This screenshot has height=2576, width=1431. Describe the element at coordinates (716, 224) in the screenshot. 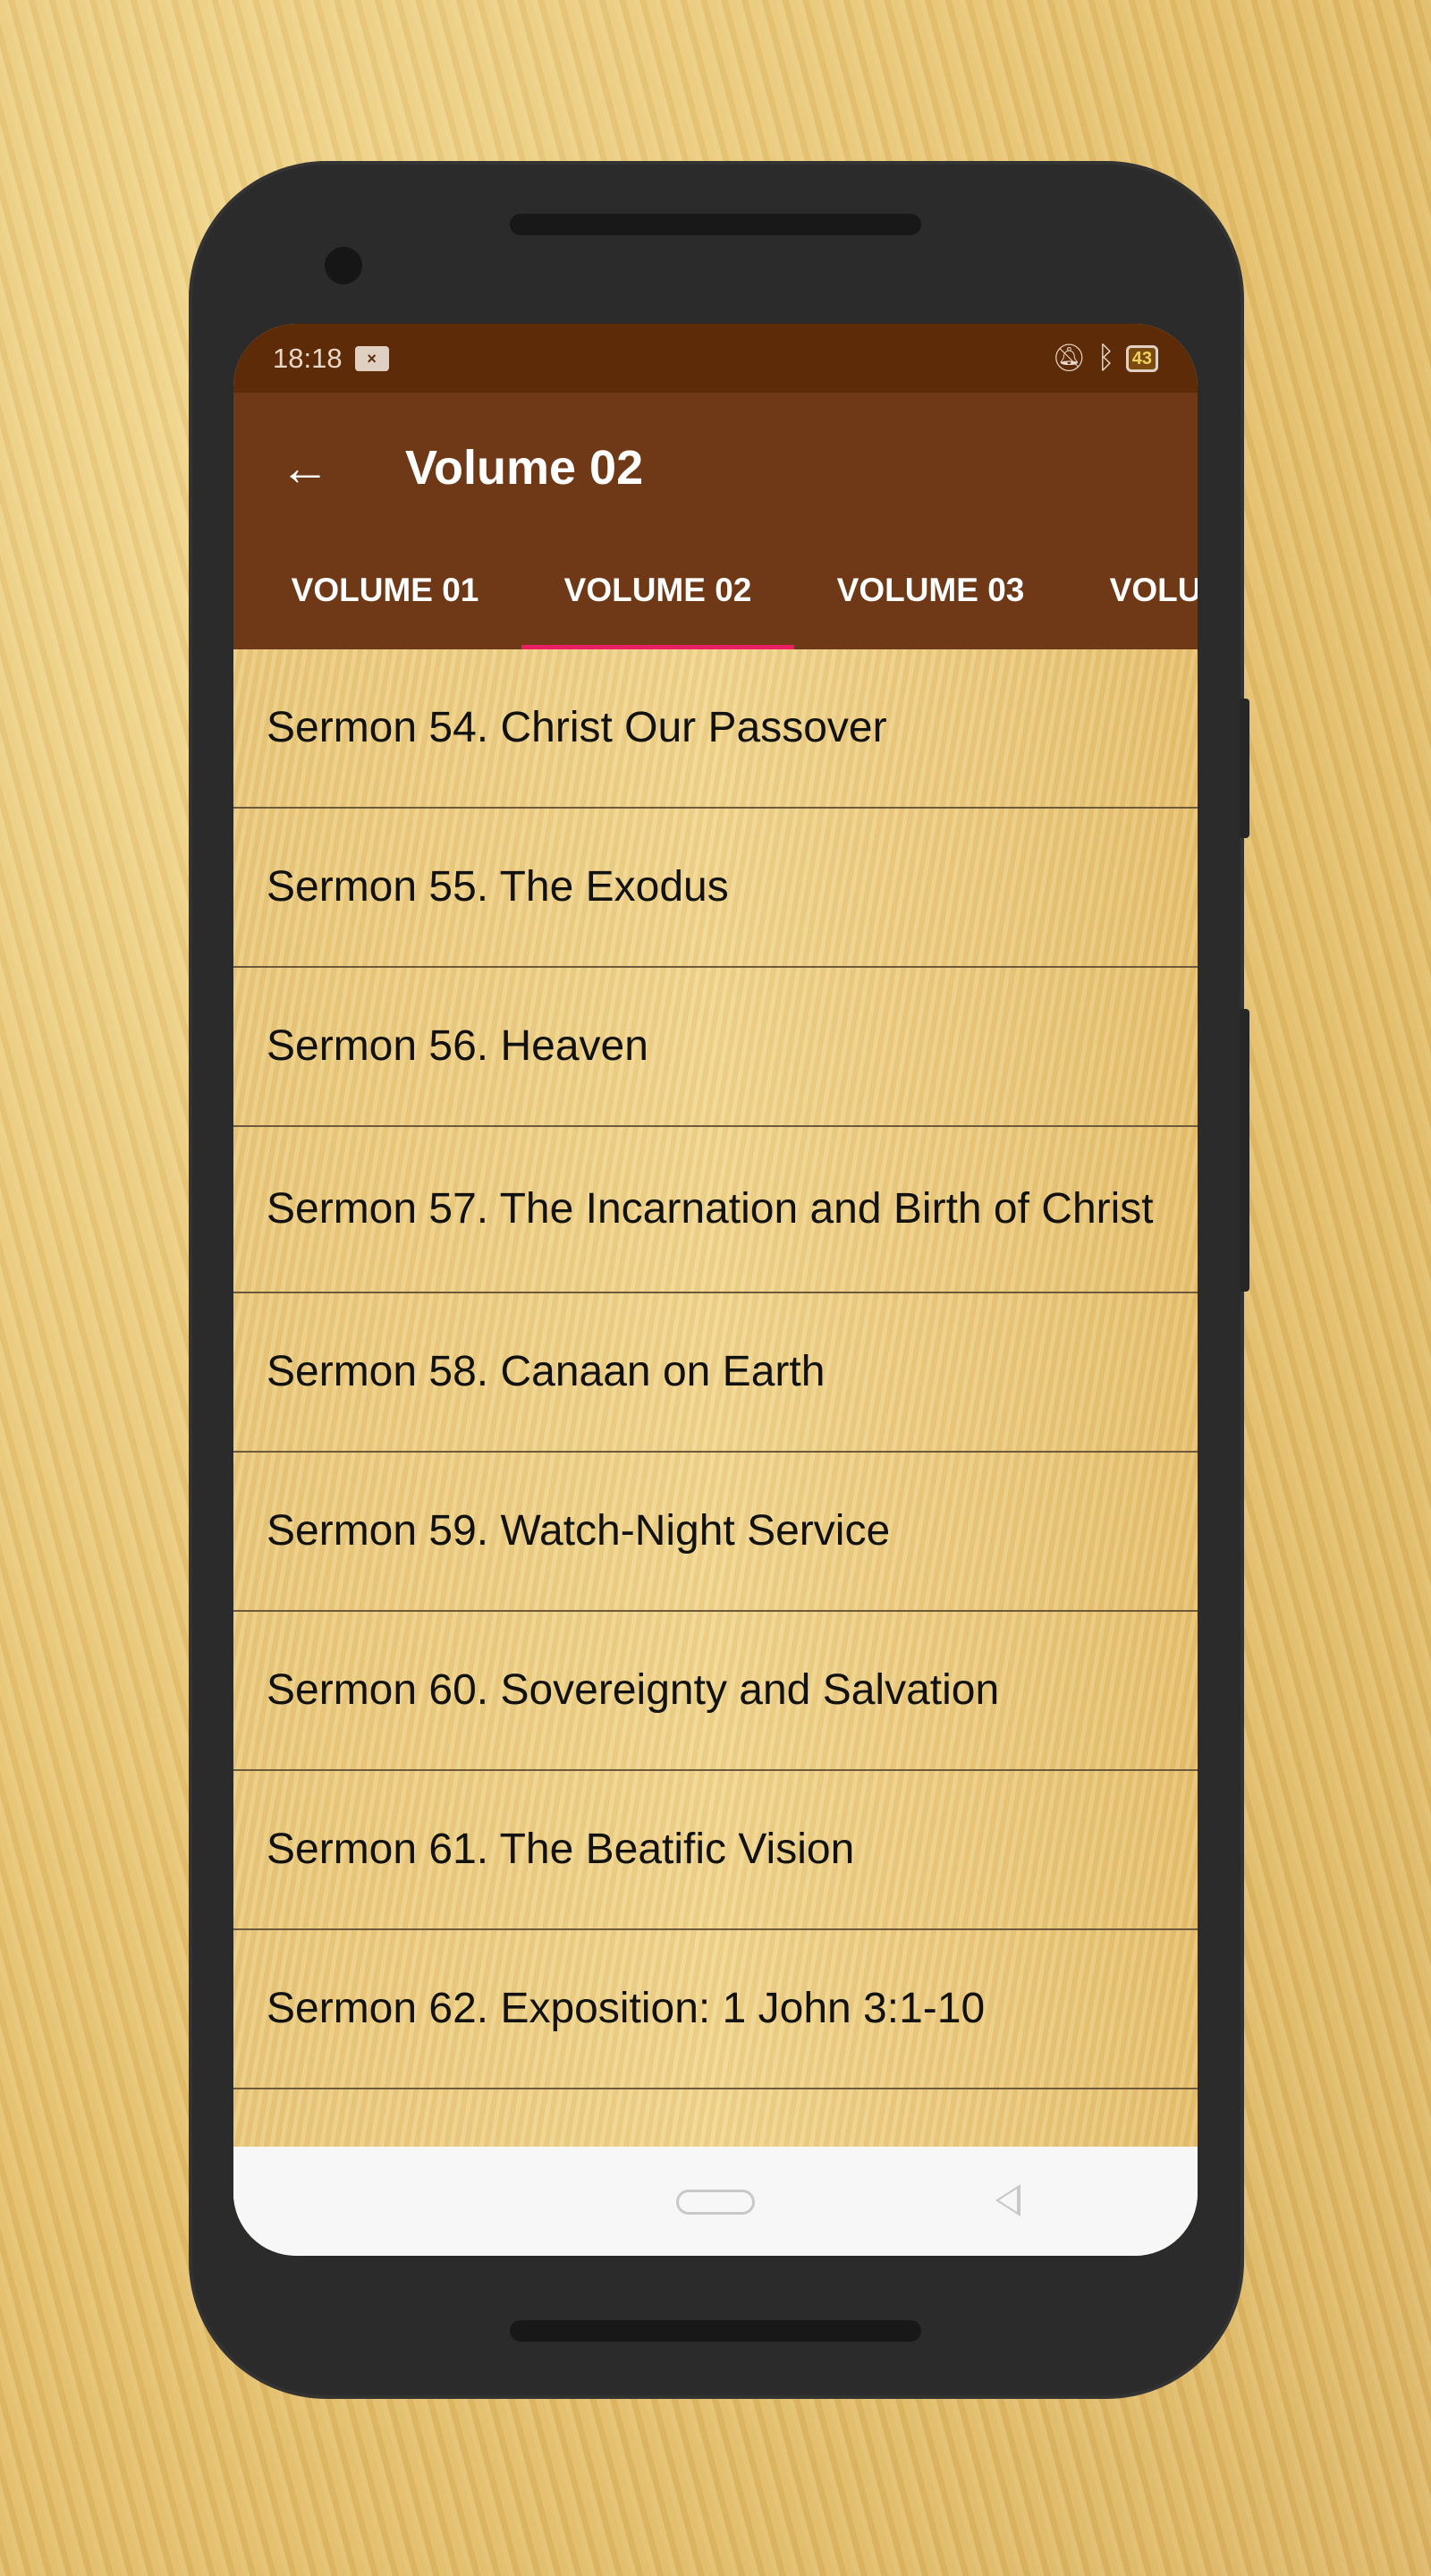

I see `top-speaker` at that location.